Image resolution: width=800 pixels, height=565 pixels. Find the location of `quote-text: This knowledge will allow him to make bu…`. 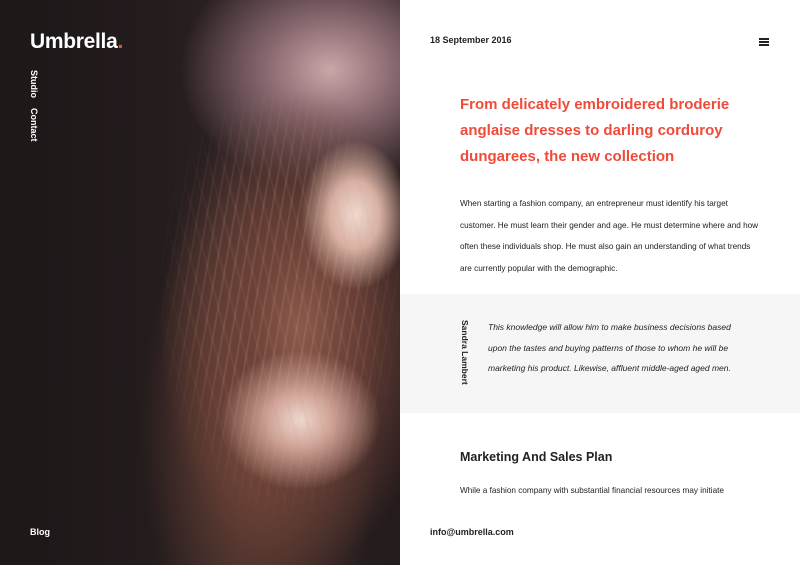

quote-text: This knowledge will allow him to make bu… is located at coordinates (609, 347).